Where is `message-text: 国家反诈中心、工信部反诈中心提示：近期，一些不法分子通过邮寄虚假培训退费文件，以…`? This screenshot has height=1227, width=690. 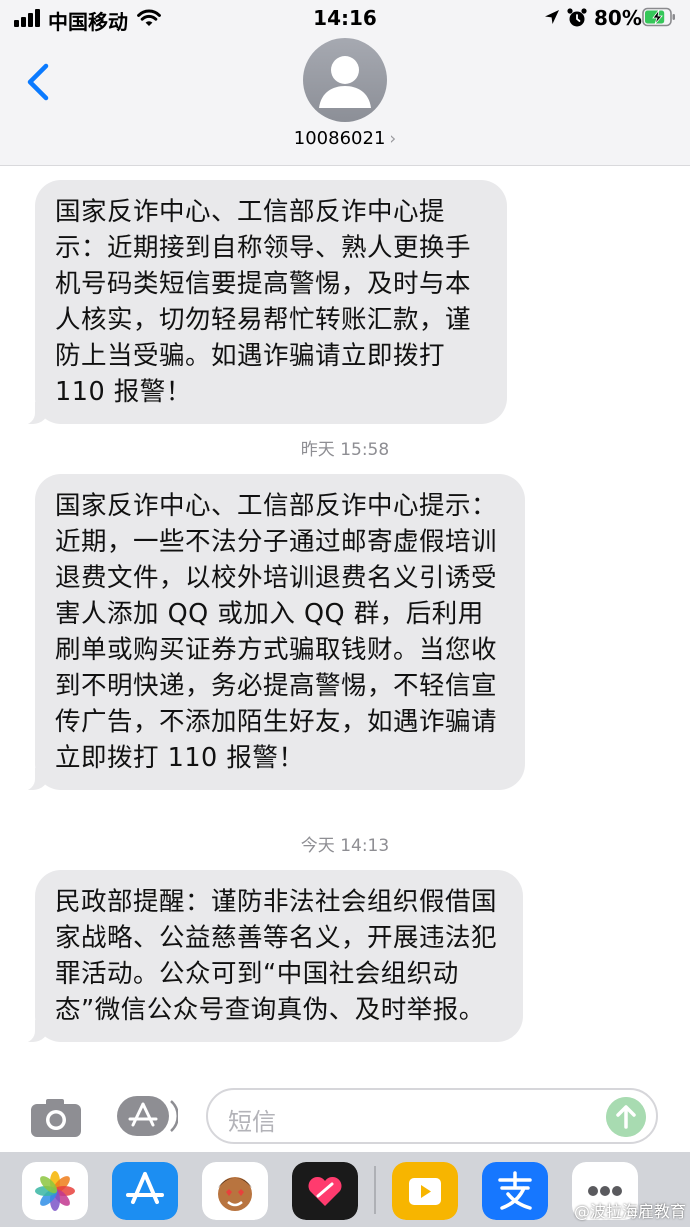 message-text: 国家反诈中心、工信部反诈中心提示：近期，一些不法分子通过邮寄虚假培训退费文件，以… is located at coordinates (276, 632).